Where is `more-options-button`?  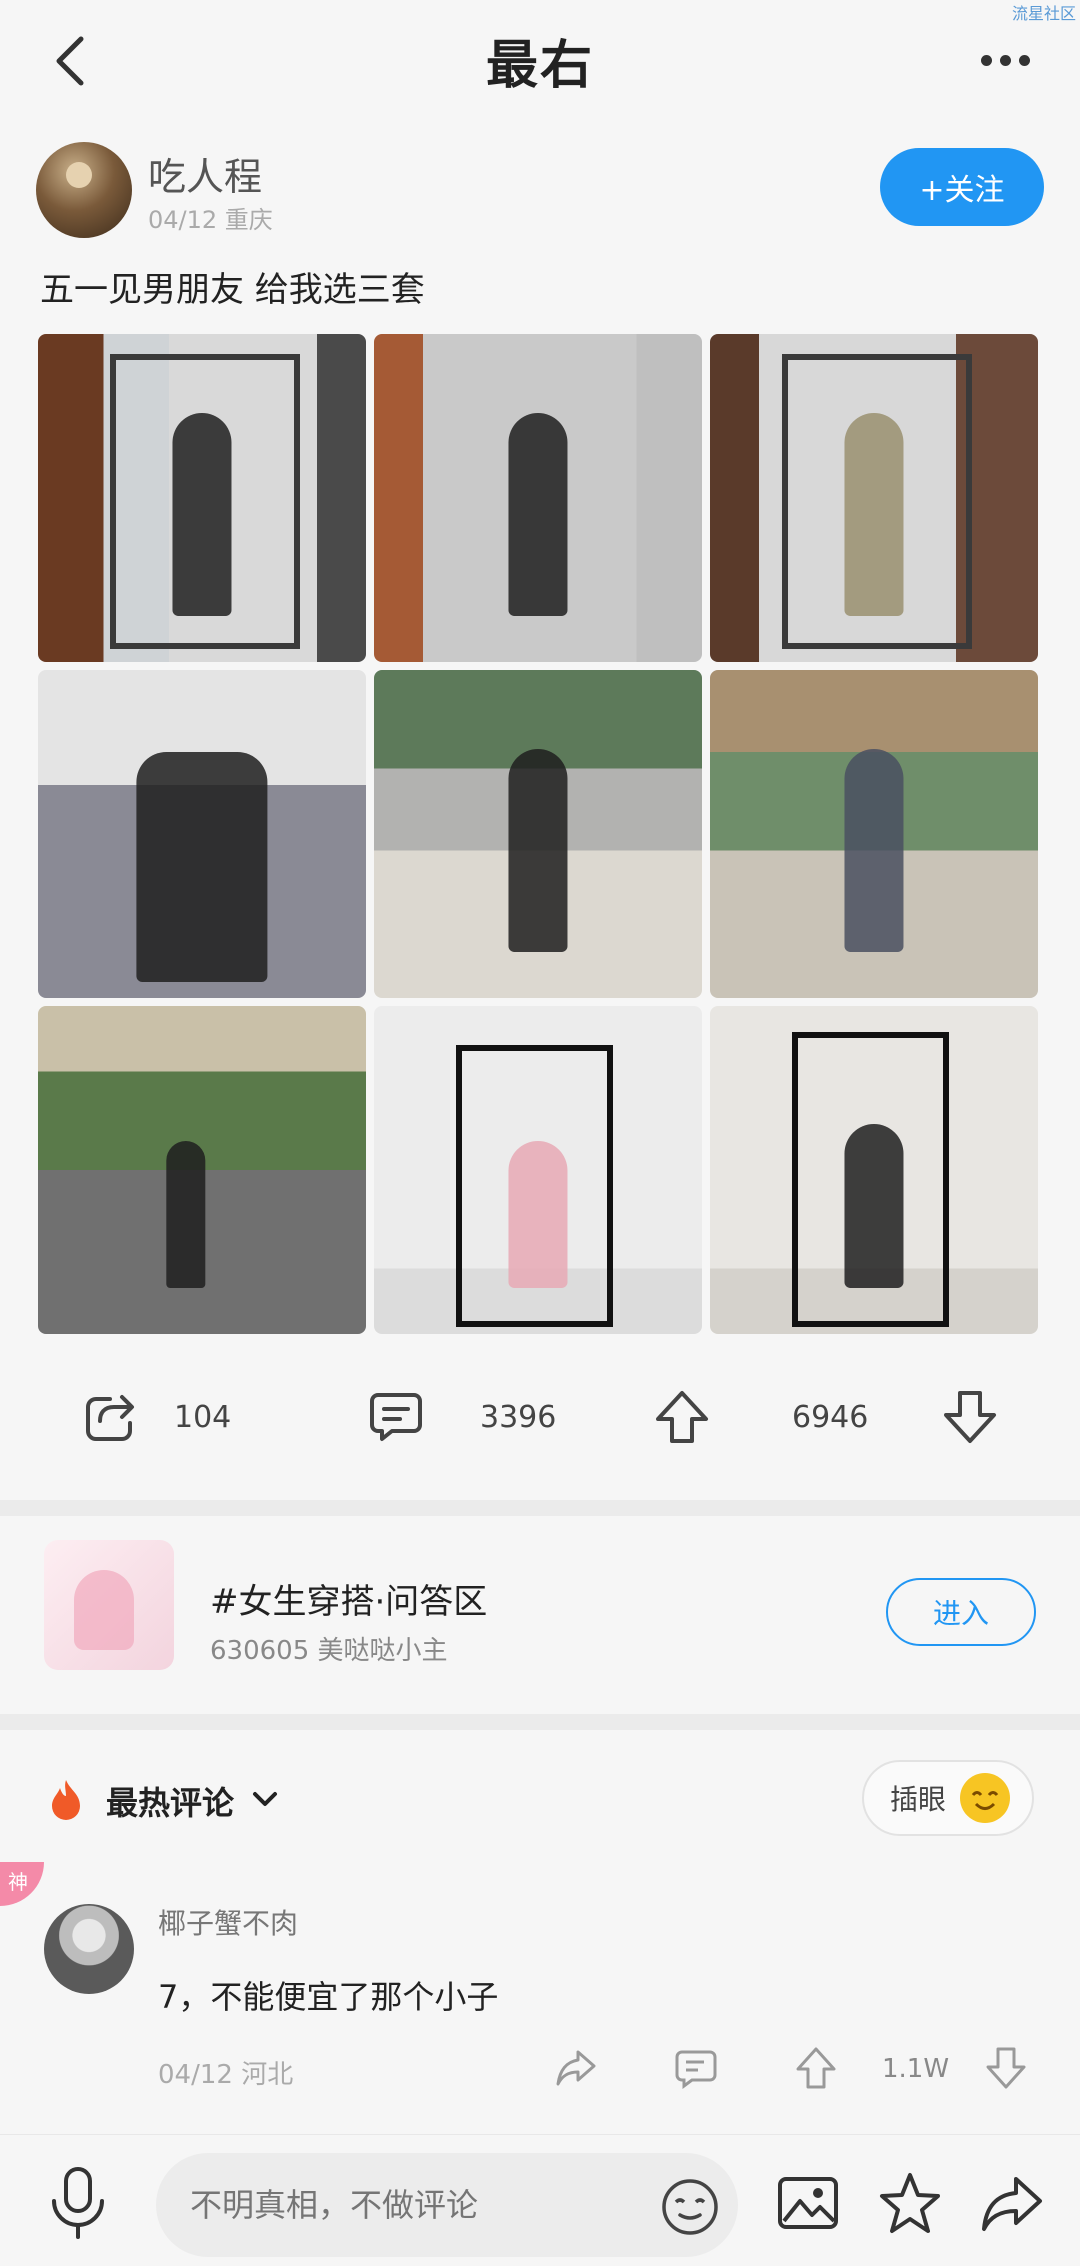
more-options-button is located at coordinates (1005, 60).